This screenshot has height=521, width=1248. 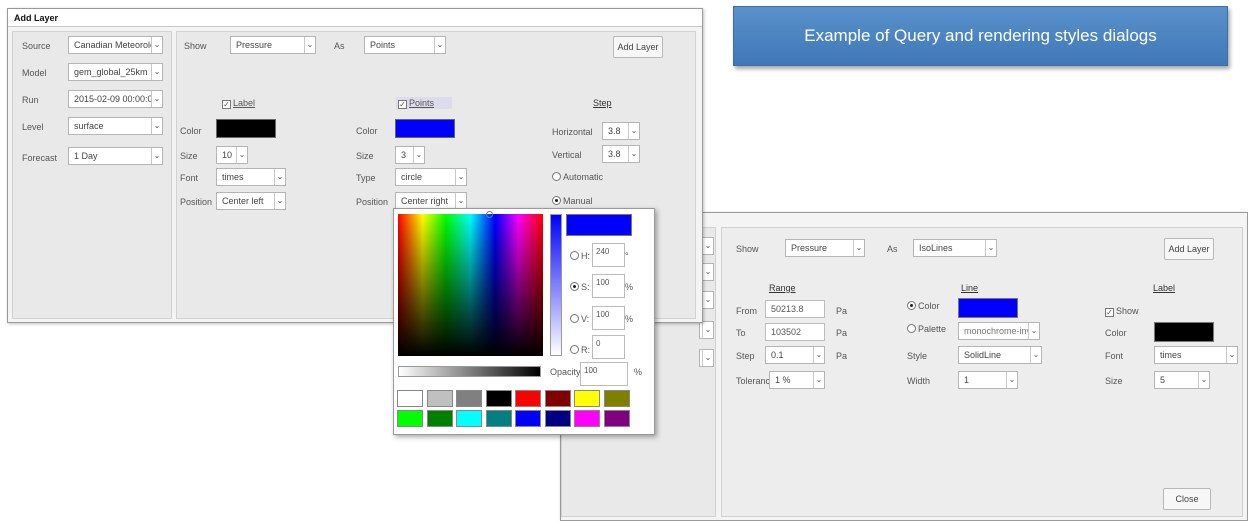 What do you see at coordinates (747, 249) in the screenshot?
I see `show-label: Show` at bounding box center [747, 249].